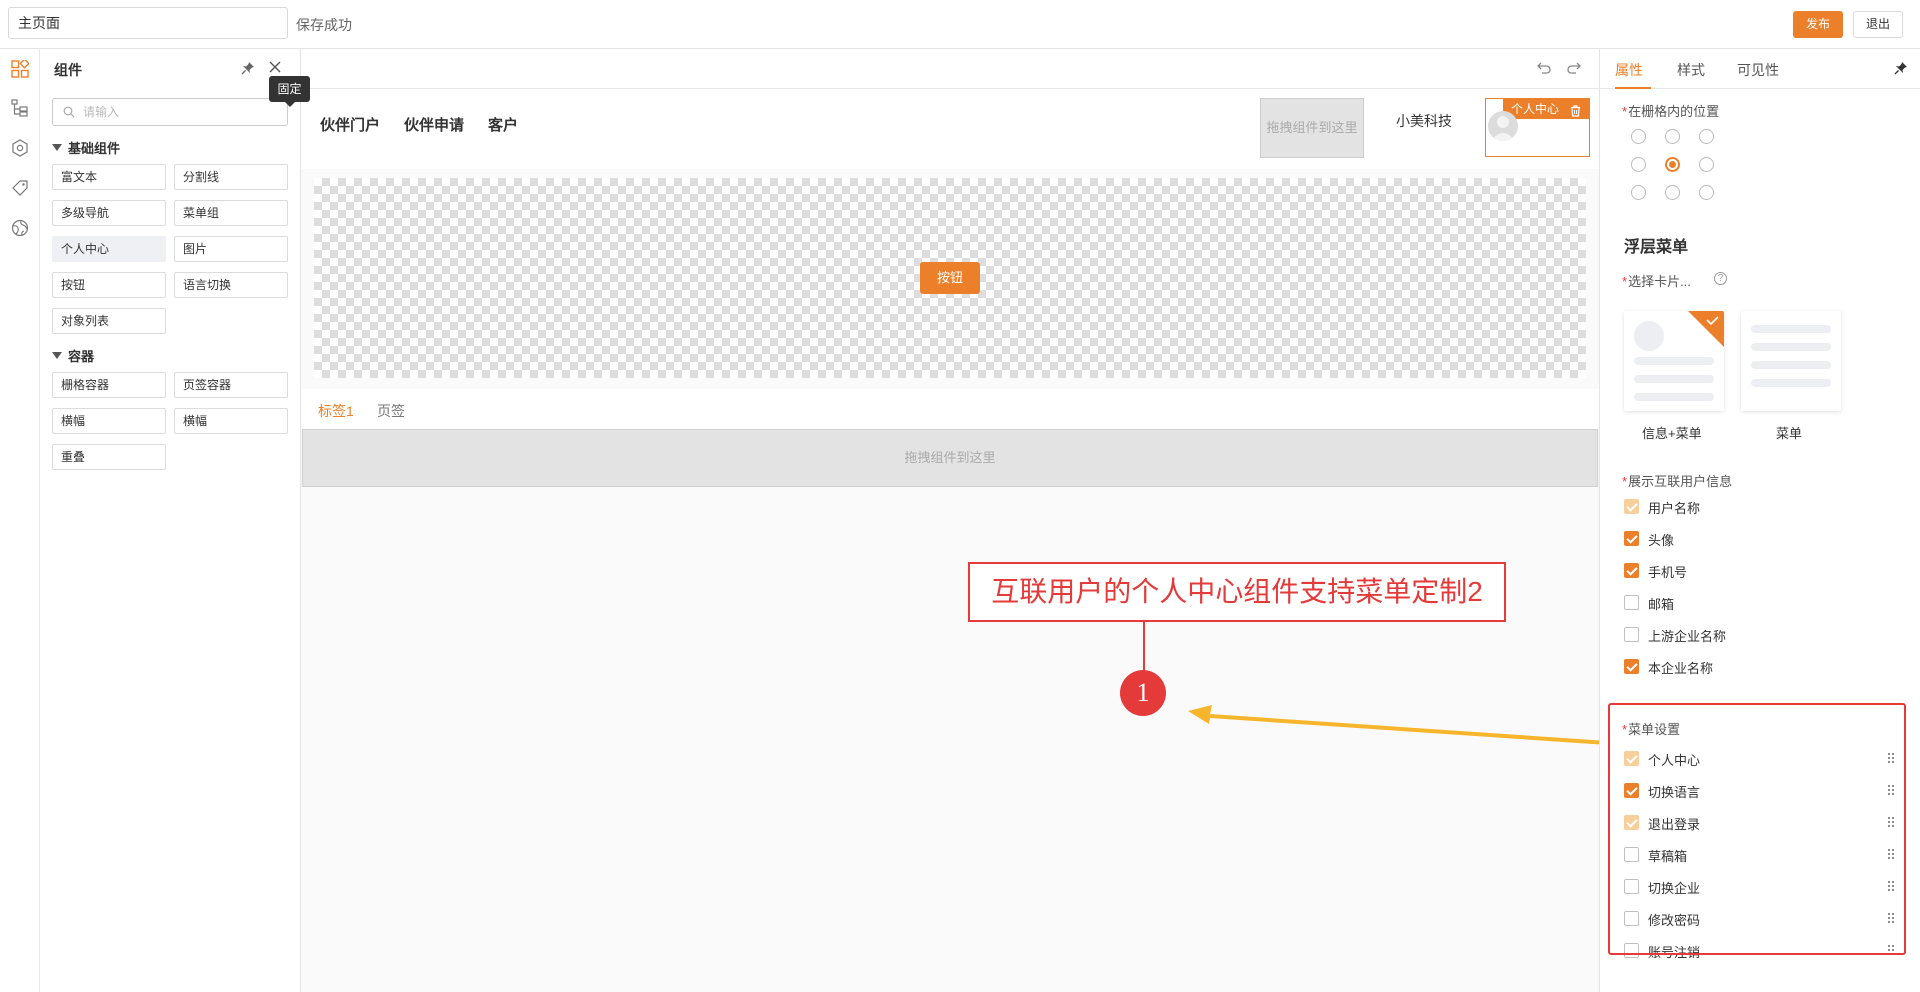 The image size is (1920, 992). I want to click on group-container-label: 容器, so click(81, 356).